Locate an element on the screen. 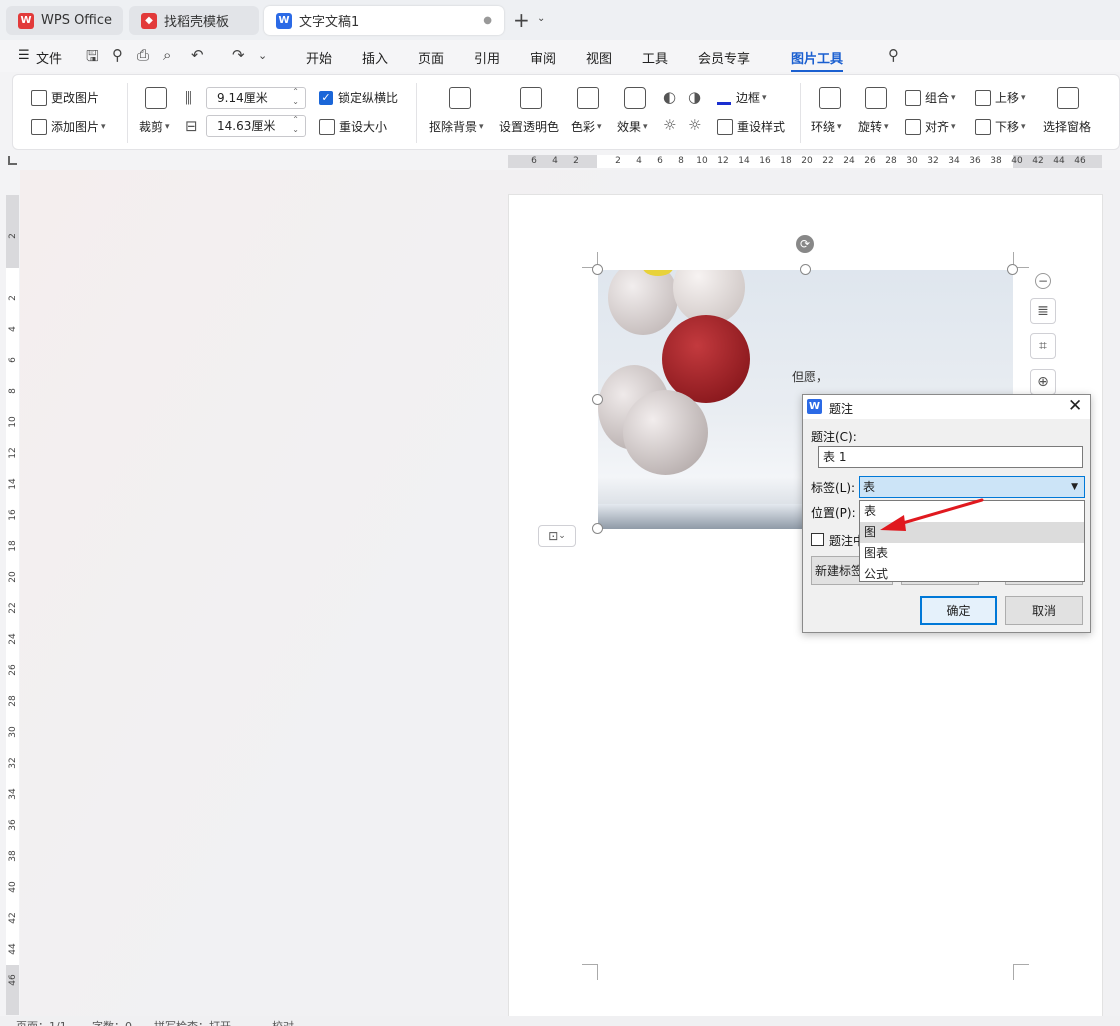 The height and width of the screenshot is (1026, 1120). width-input: 9.14厘米 is located at coordinates (256, 98).